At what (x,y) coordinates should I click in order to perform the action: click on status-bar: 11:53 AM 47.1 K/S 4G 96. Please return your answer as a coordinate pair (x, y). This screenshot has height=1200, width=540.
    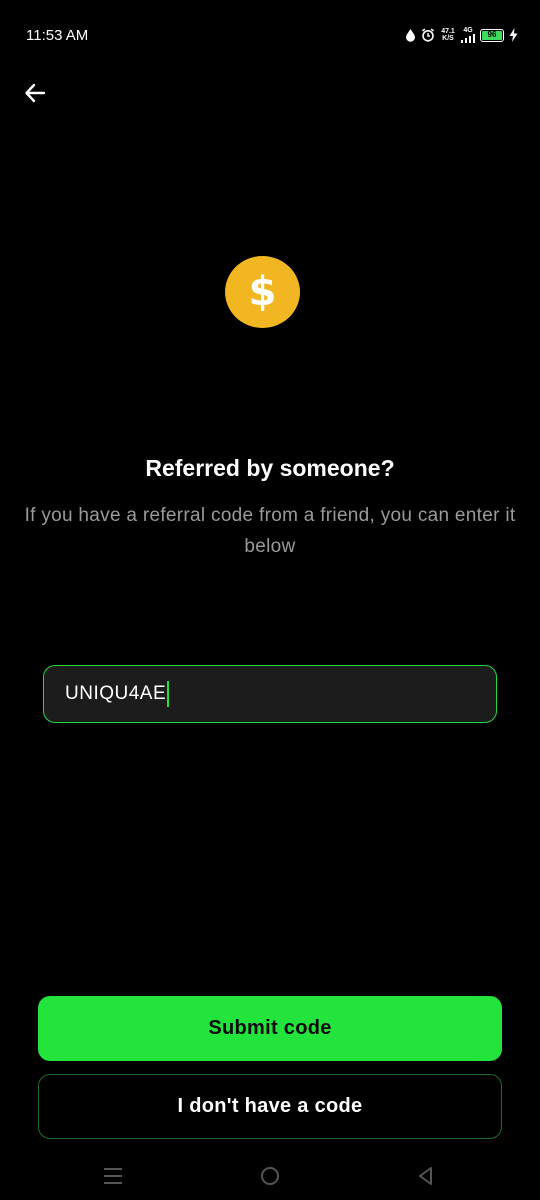
    Looking at the image, I should click on (270, 35).